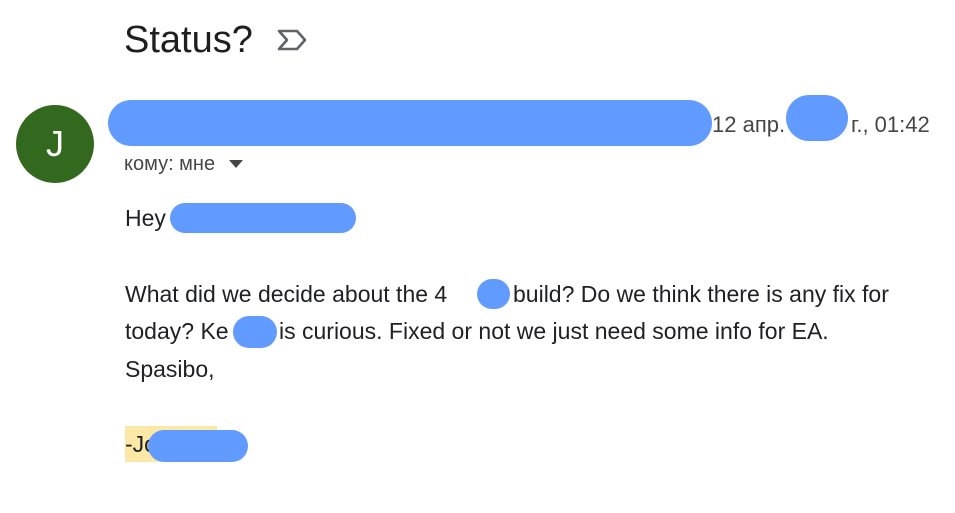  What do you see at coordinates (177, 331) in the screenshot?
I see `body-line2-start: today? Ke` at bounding box center [177, 331].